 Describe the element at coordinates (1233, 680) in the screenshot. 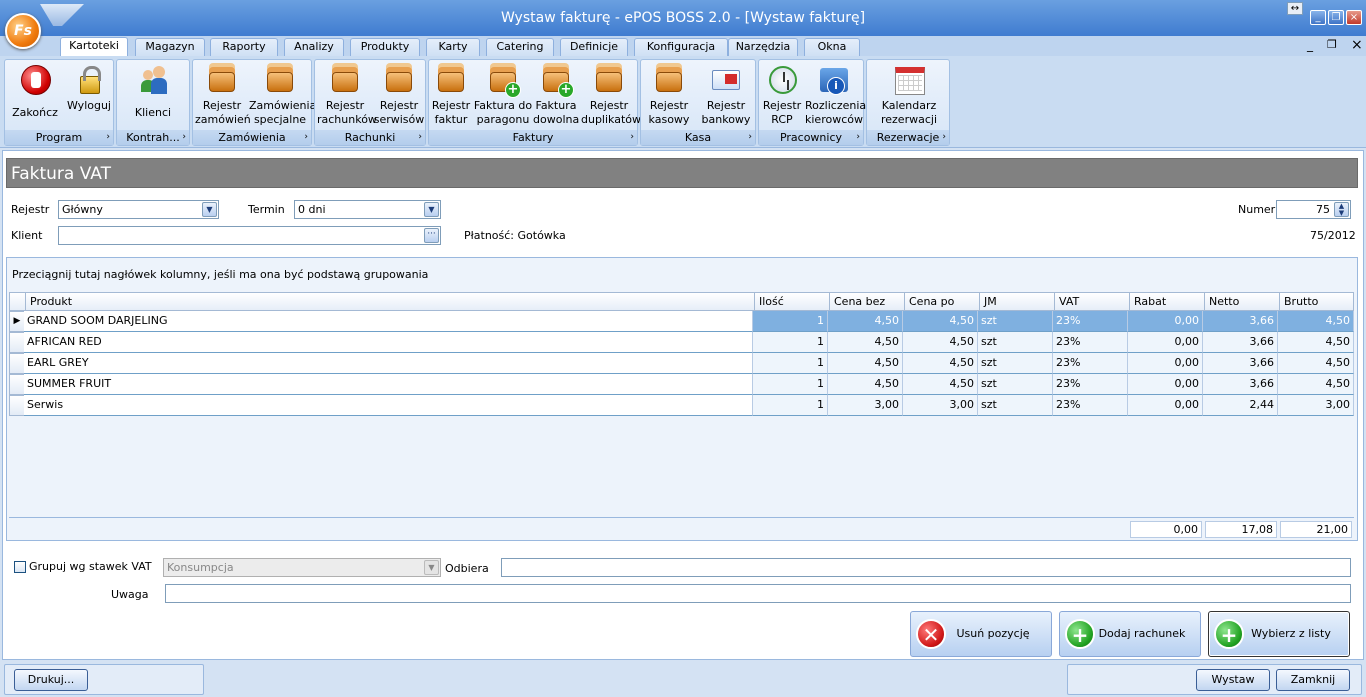

I see `wystaw-button: Wystaw` at that location.